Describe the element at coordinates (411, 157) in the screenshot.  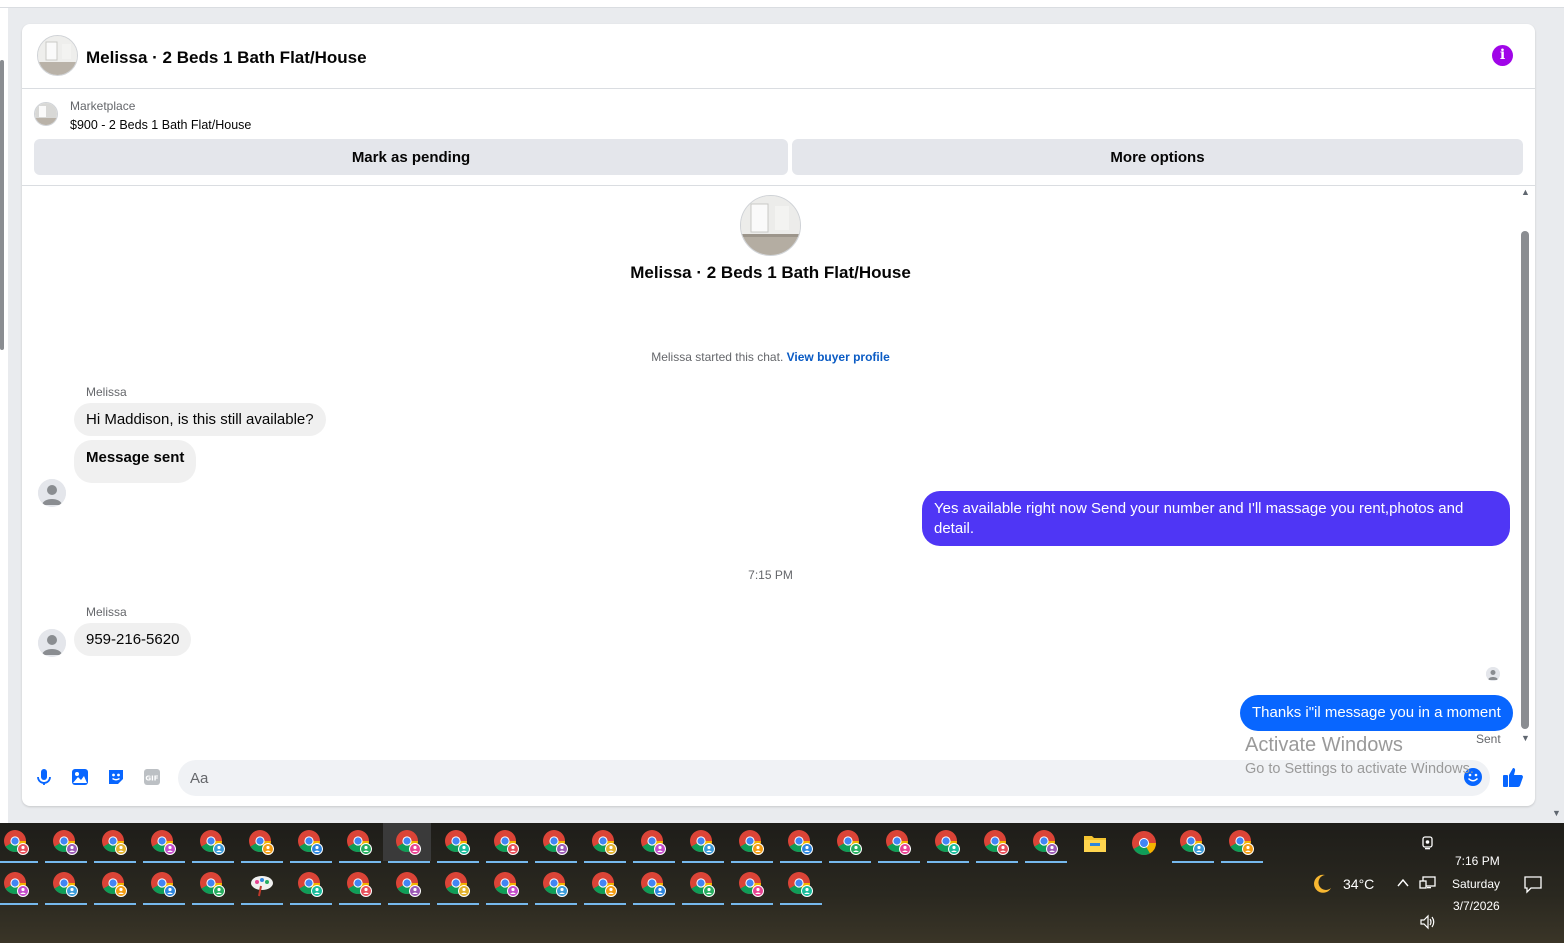
I see `mark-as-pending-button: Mark as pending` at that location.